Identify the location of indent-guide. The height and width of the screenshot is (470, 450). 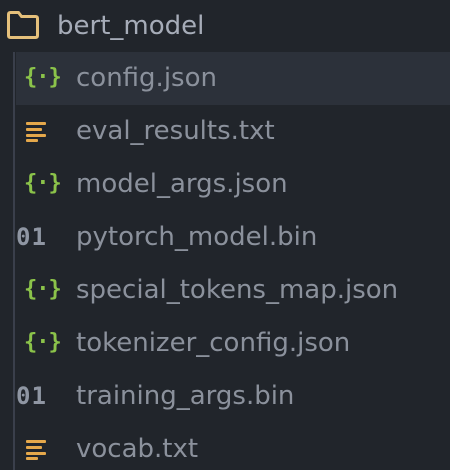
(14, 261).